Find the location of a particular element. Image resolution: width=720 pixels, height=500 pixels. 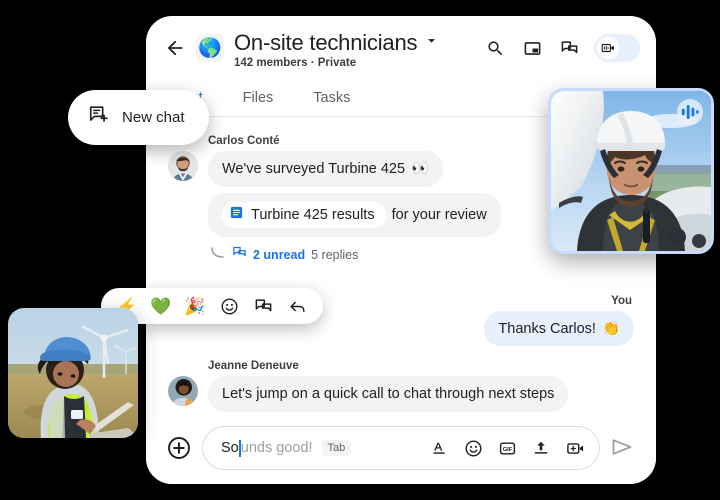

gif-icon: GIF is located at coordinates (507, 448).